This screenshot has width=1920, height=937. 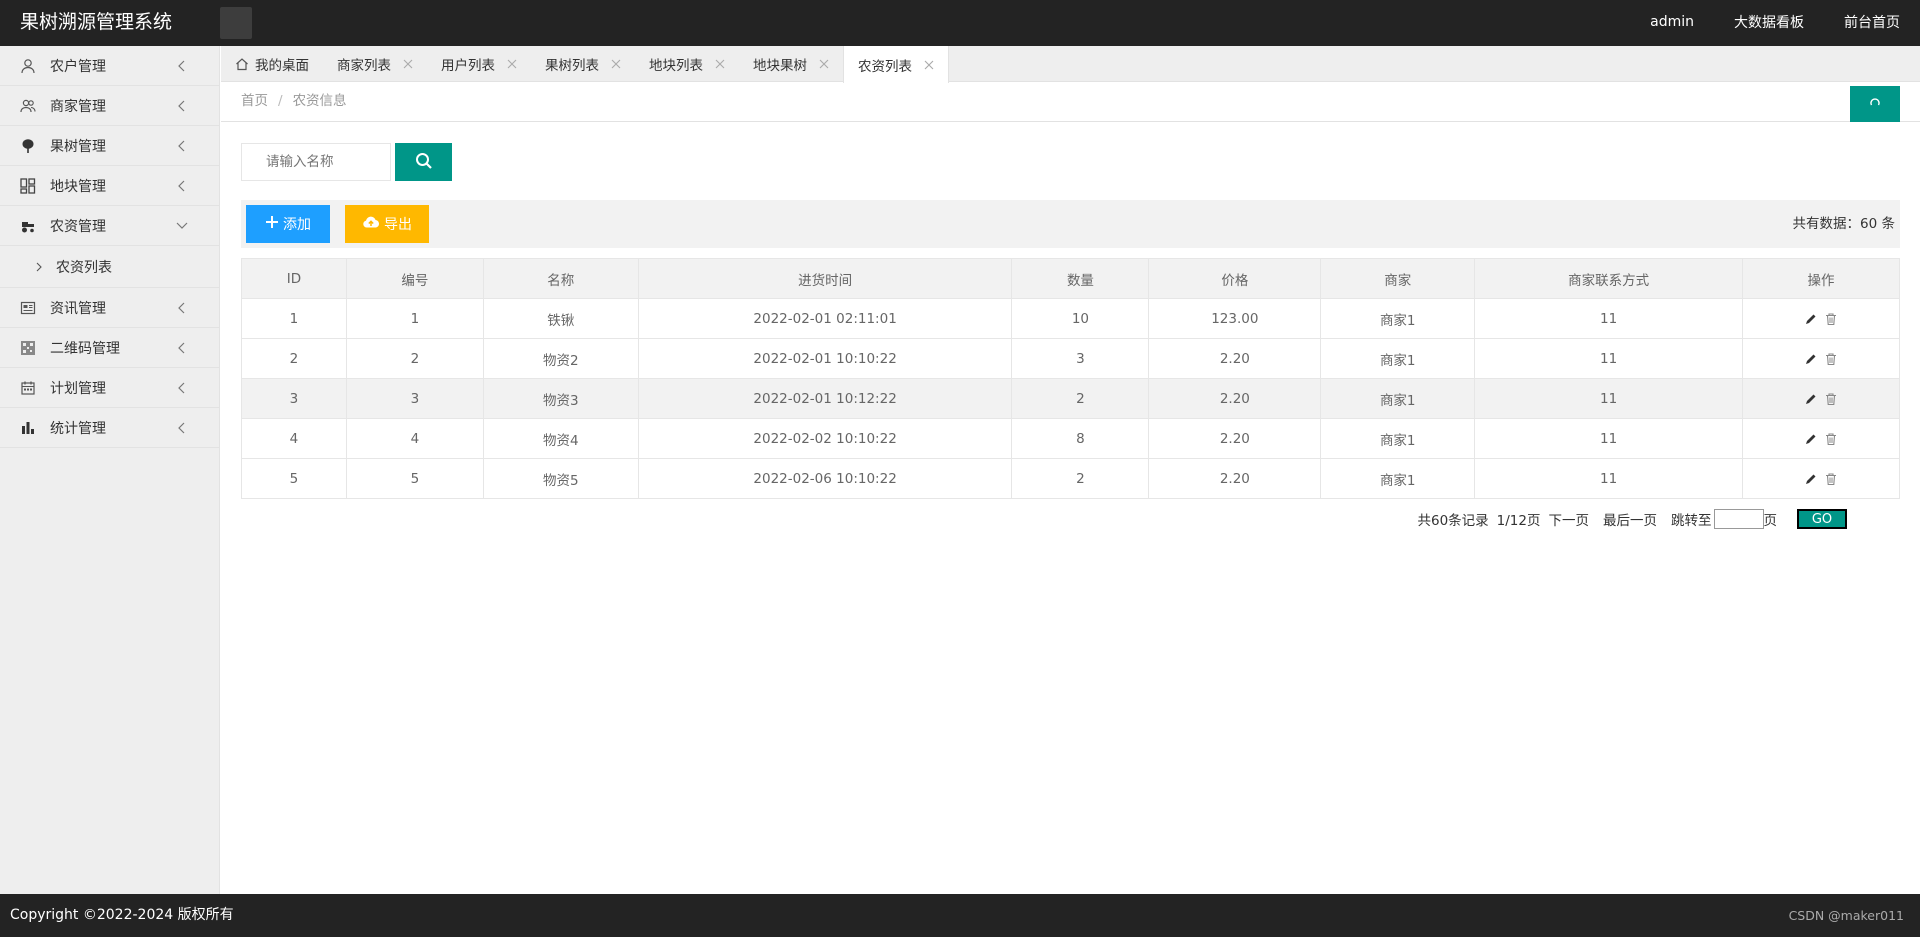 I want to click on column-header: ID, so click(x=294, y=278).